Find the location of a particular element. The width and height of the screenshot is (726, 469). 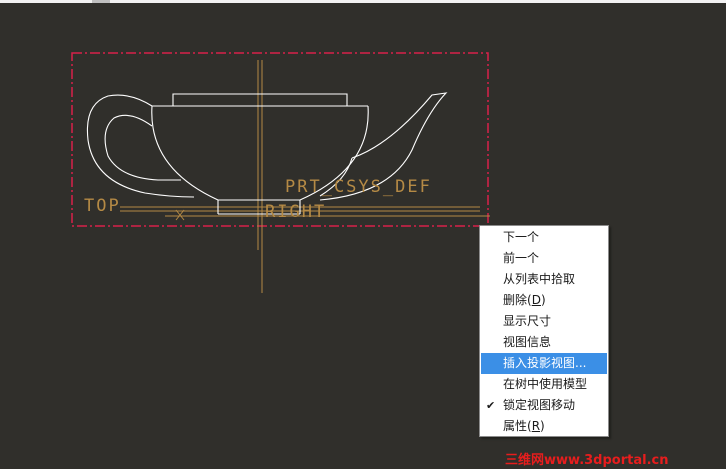

top-datum-label: TOP is located at coordinates (102, 206).